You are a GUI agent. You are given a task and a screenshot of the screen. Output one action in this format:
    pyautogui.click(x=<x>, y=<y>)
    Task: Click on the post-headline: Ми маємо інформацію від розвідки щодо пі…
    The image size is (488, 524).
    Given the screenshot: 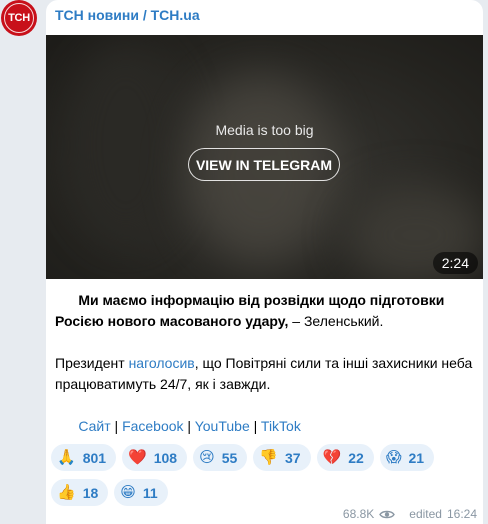 What is the action you would take?
    pyautogui.click(x=265, y=311)
    